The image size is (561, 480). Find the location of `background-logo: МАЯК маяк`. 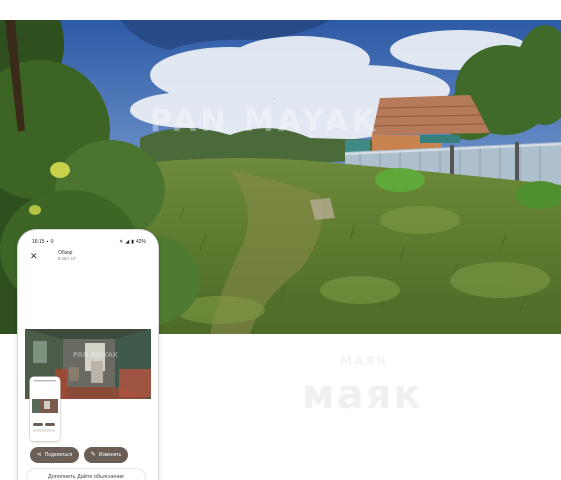

background-logo: МАЯК маяк is located at coordinates (396, 391).